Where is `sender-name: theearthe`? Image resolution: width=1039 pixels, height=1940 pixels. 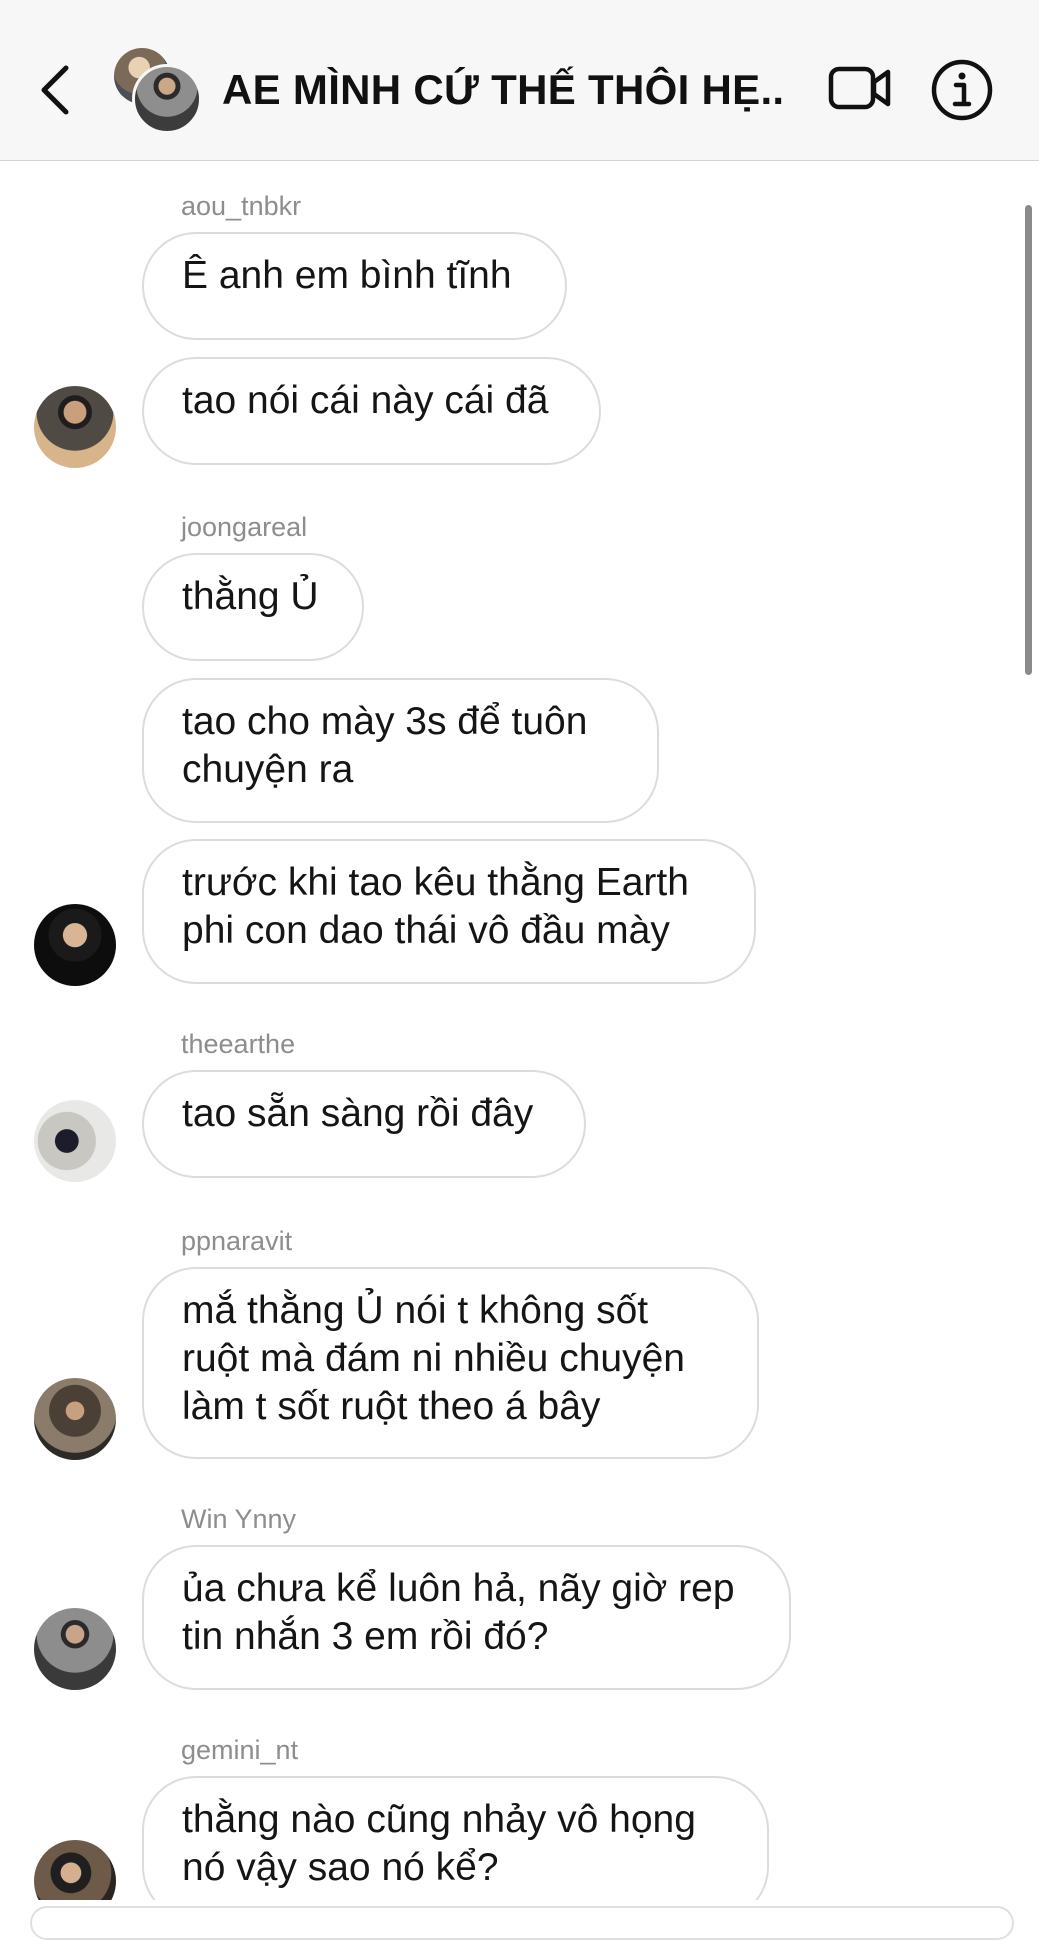 sender-name: theearthe is located at coordinates (238, 1044).